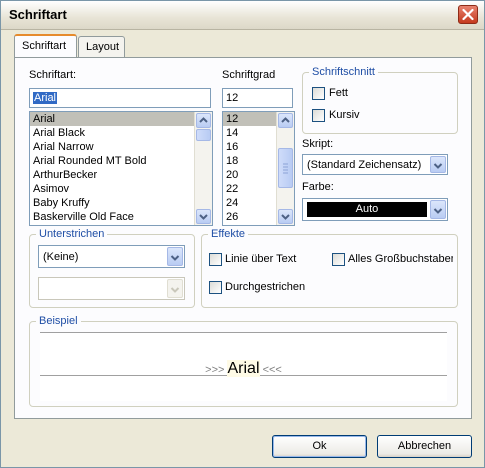  What do you see at coordinates (265, 287) in the screenshot?
I see `strikethrough-label: Durchgestrichen` at bounding box center [265, 287].